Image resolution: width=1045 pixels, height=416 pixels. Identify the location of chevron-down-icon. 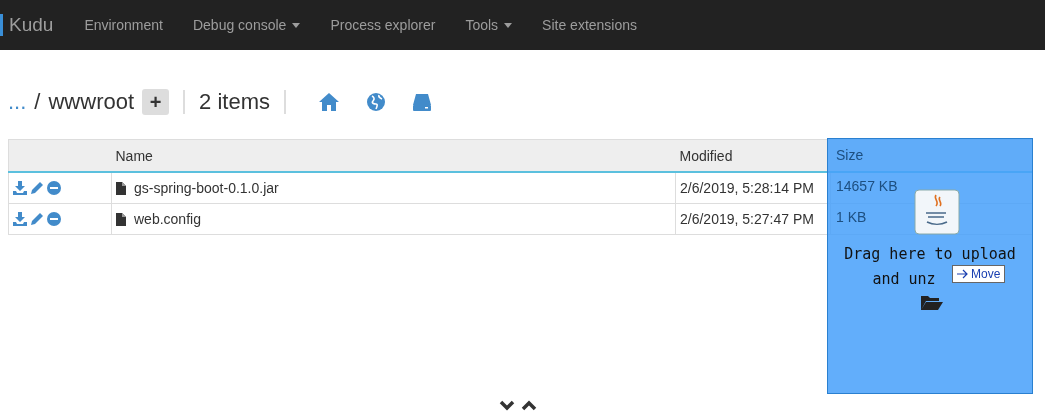
(506, 405).